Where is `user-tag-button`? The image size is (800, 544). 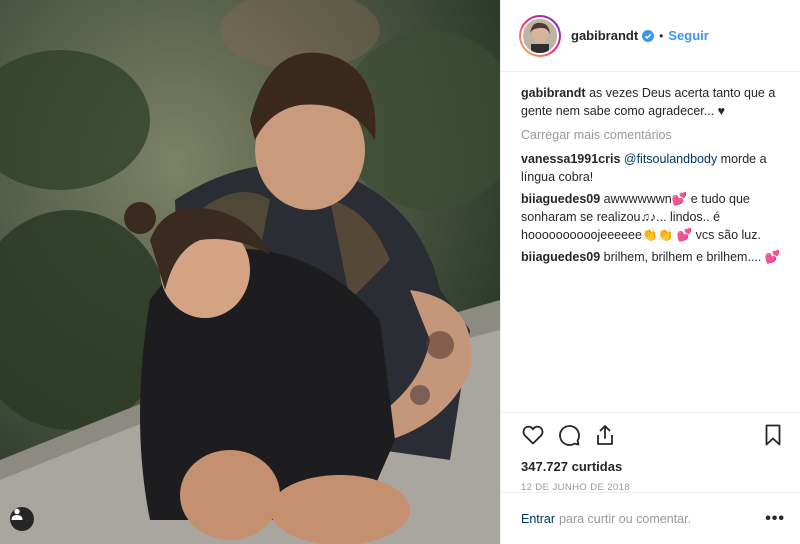
user-tag-button is located at coordinates (22, 519).